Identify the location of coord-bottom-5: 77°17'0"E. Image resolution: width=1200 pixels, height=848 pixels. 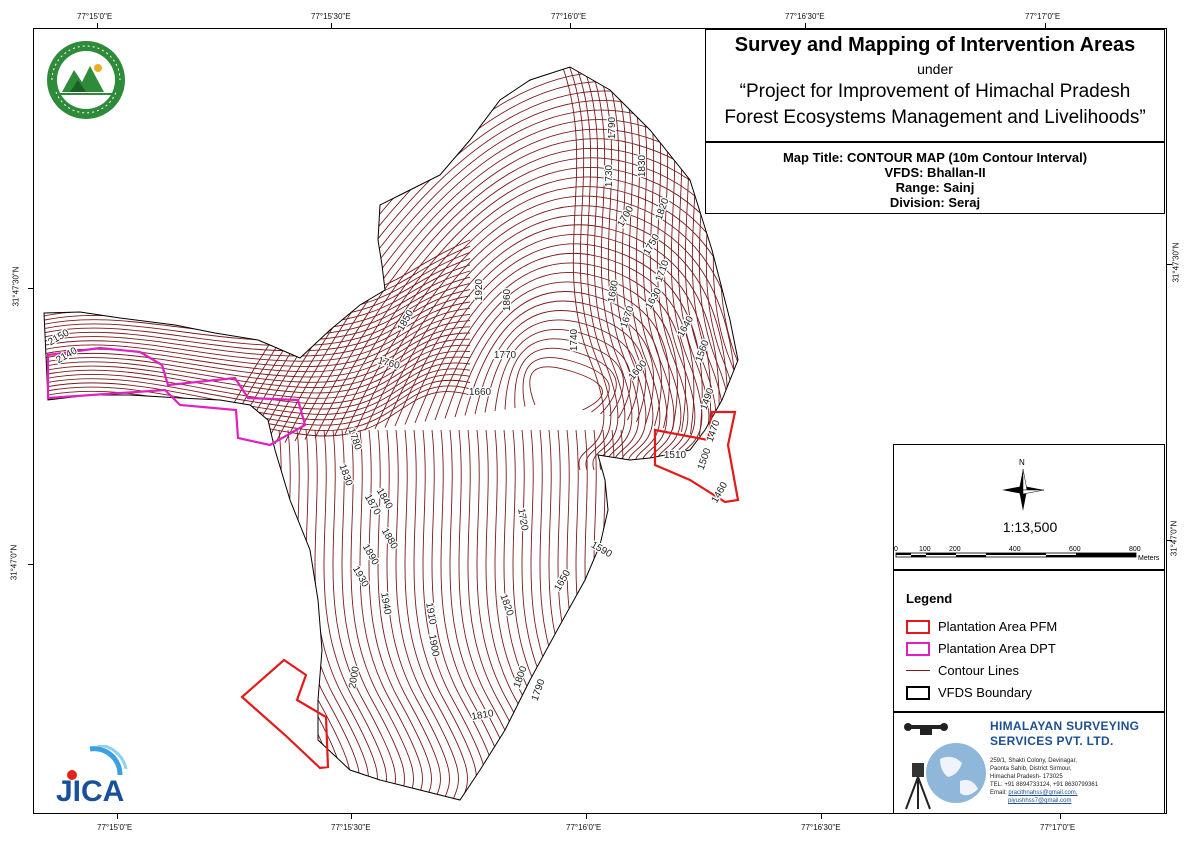
(1058, 827).